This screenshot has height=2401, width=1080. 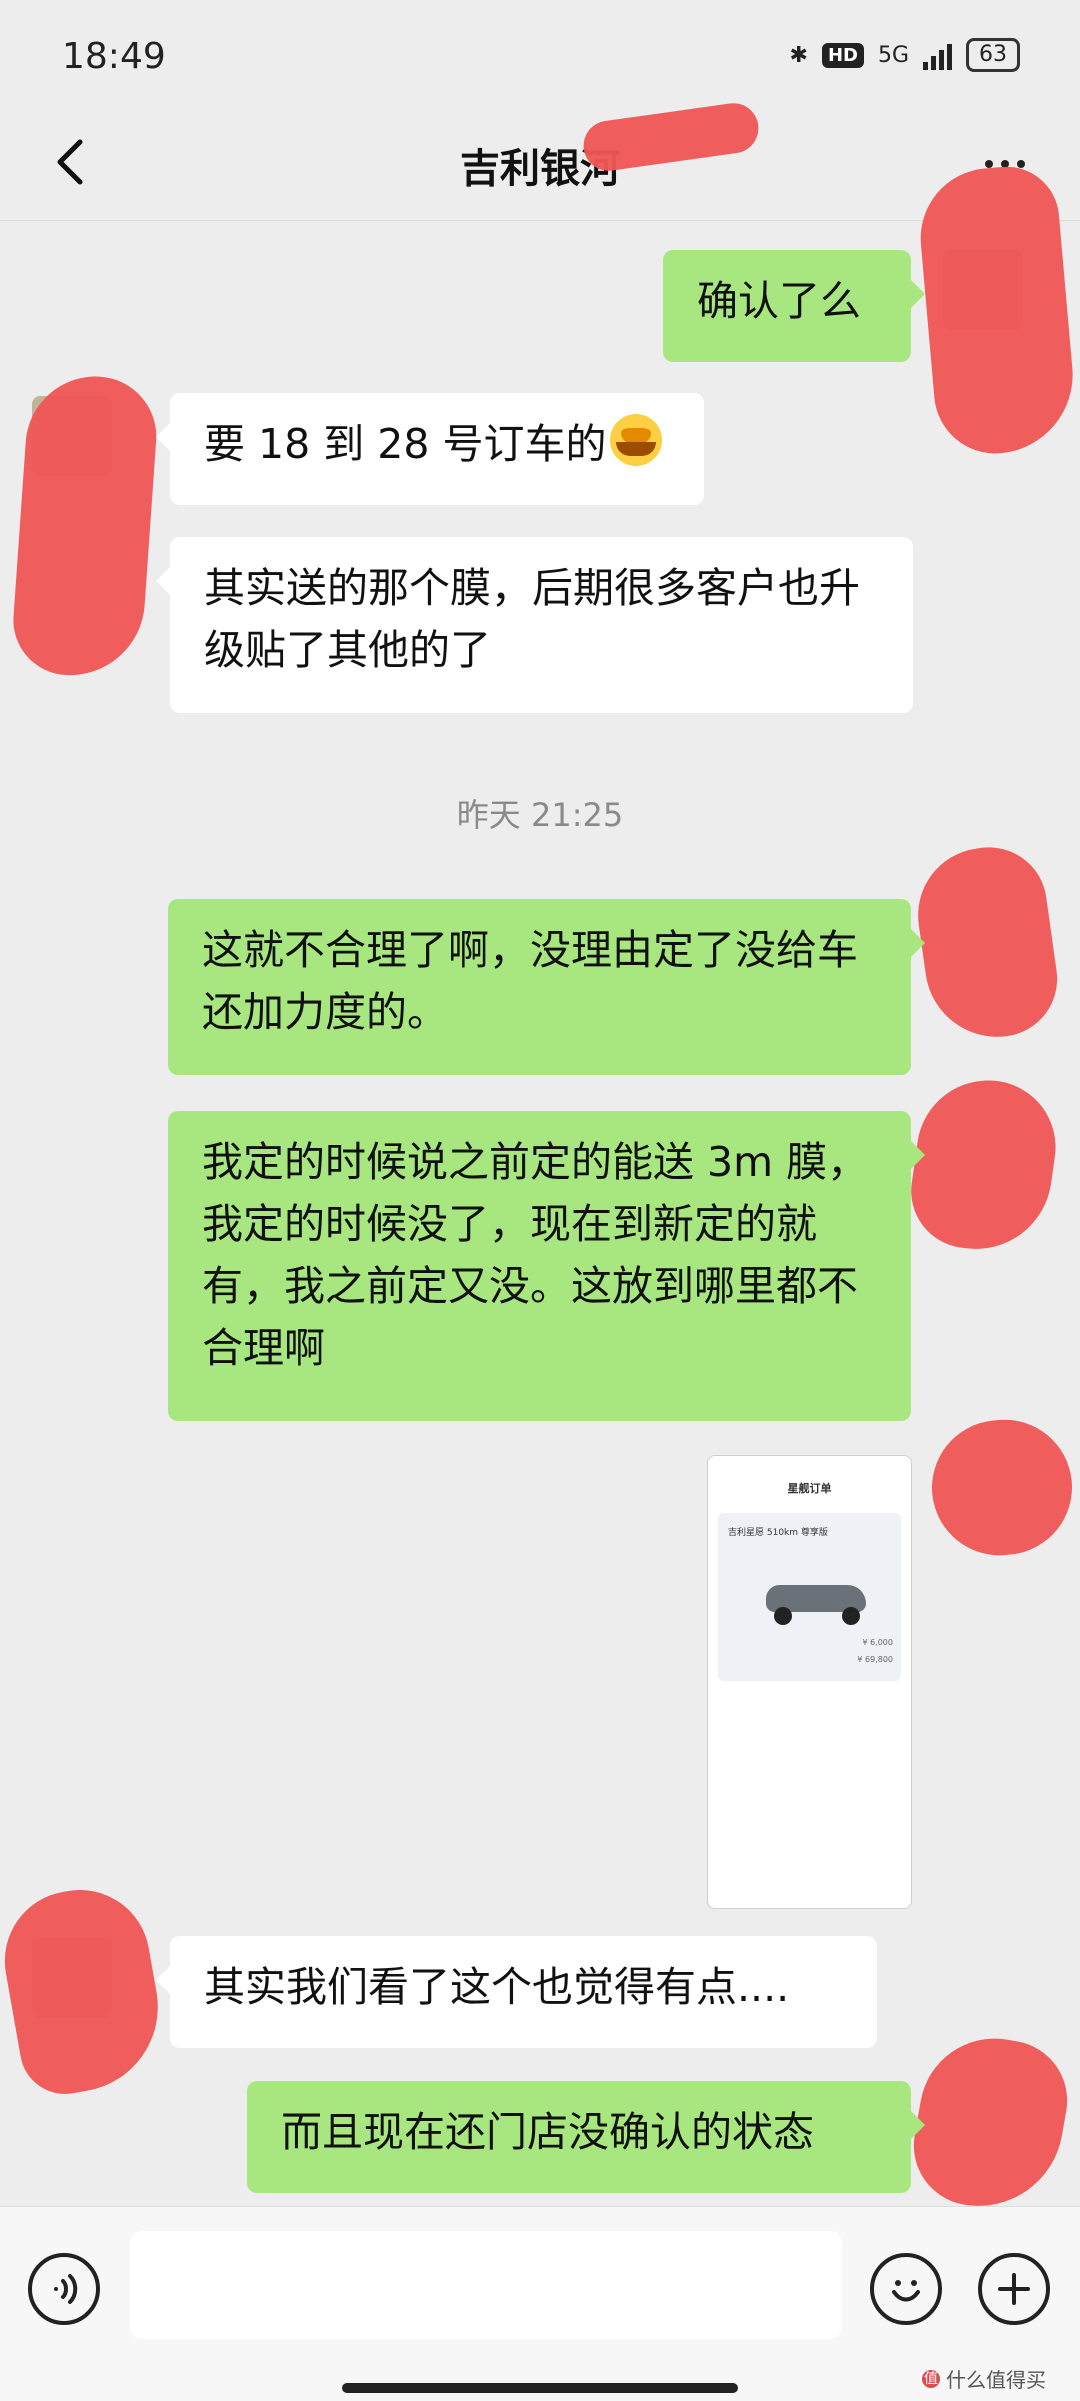 What do you see at coordinates (114, 56) in the screenshot?
I see `clock: 18:49` at bounding box center [114, 56].